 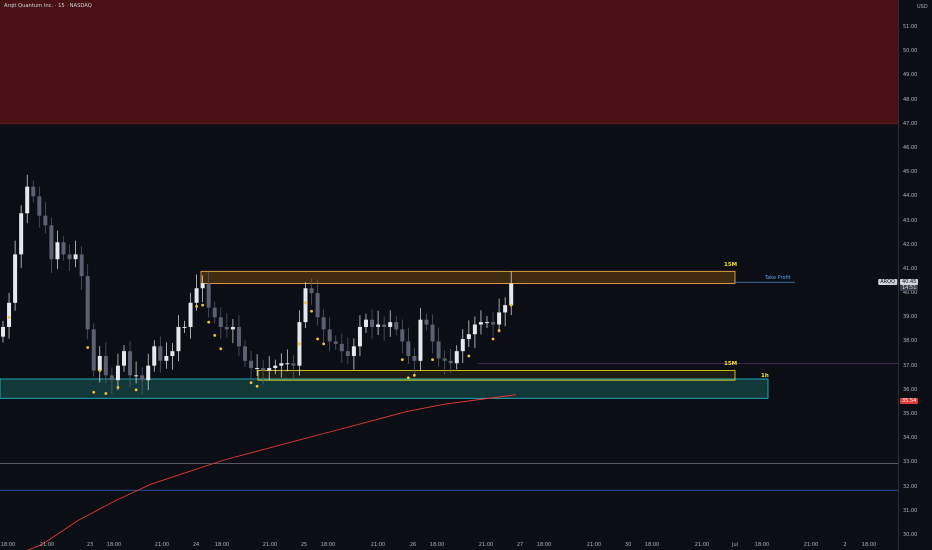 What do you see at coordinates (910, 510) in the screenshot?
I see `price-tick: 31.00` at bounding box center [910, 510].